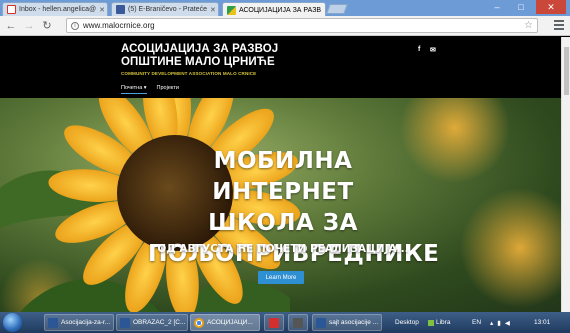 This screenshot has width=570, height=333. Describe the element at coordinates (559, 25) in the screenshot. I see `browser-menu-icon` at that location.